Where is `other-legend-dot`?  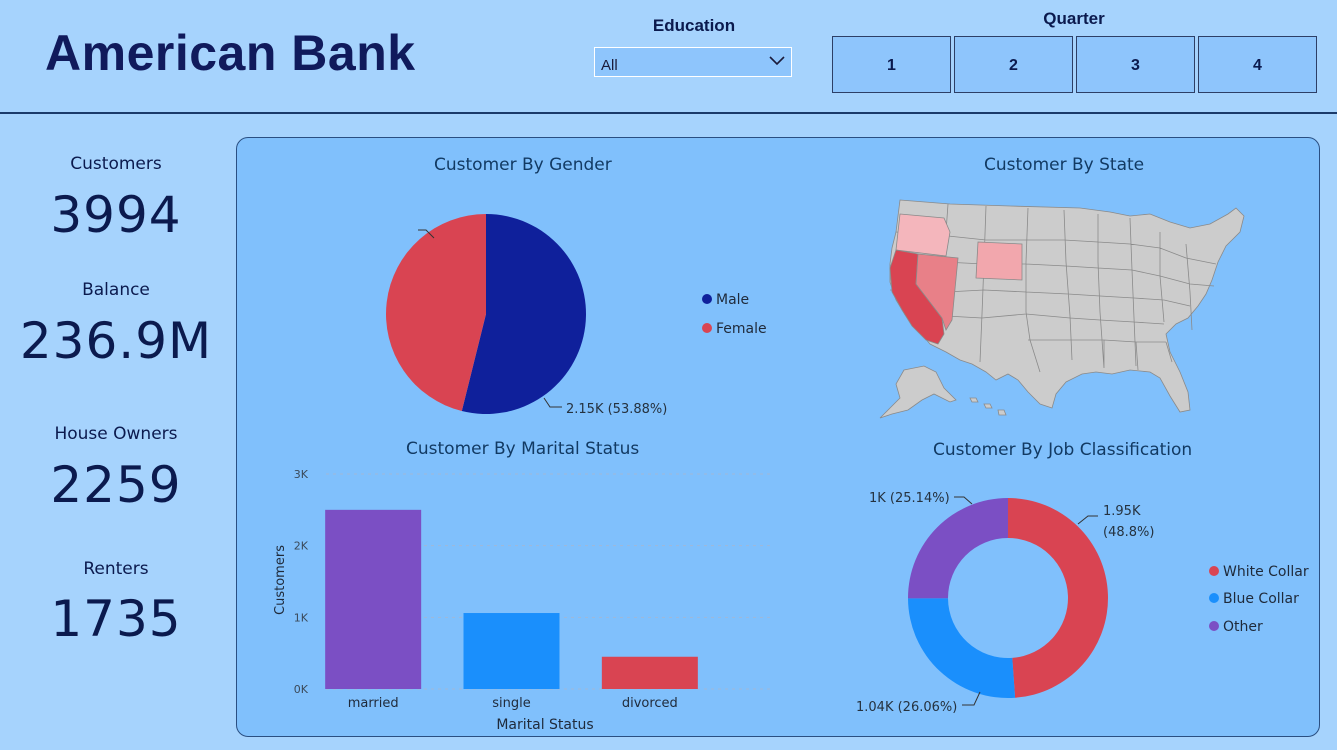
other-legend-dot is located at coordinates (1214, 626).